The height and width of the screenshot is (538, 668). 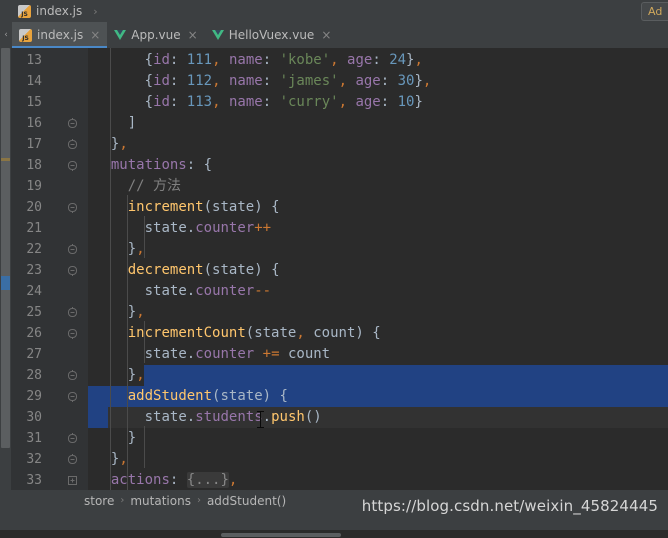 What do you see at coordinates (406, 375) in the screenshot?
I see `selection-highlight` at bounding box center [406, 375].